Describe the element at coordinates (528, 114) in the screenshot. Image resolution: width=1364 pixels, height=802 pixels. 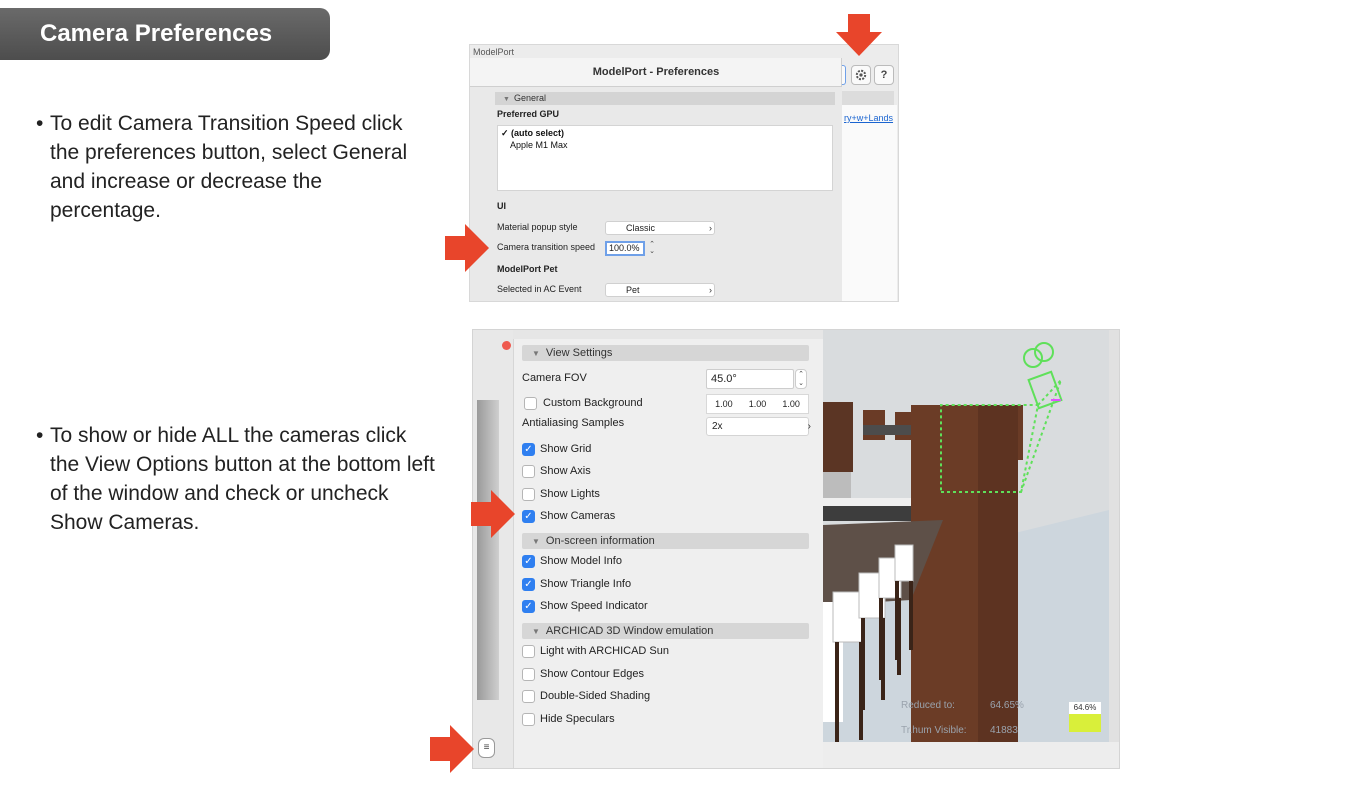
I see `preferred-gpu-label: Preferred GPU` at that location.